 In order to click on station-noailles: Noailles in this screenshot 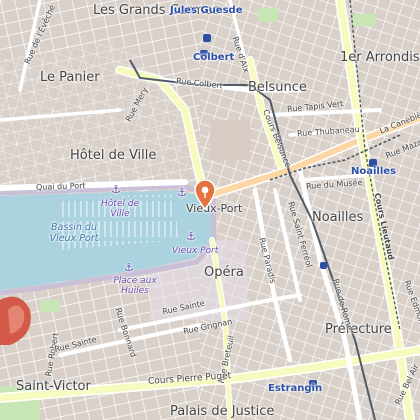, I will do `click(373, 171)`.